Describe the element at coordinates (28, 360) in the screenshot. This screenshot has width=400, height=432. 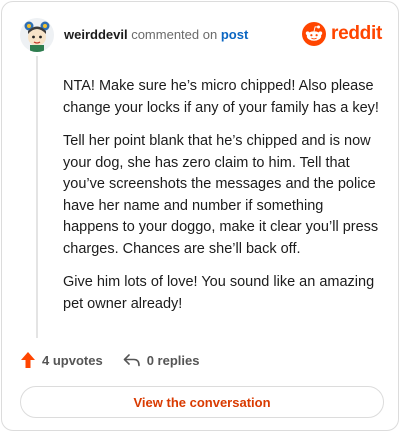
I see `upvote-arrow-icon` at that location.